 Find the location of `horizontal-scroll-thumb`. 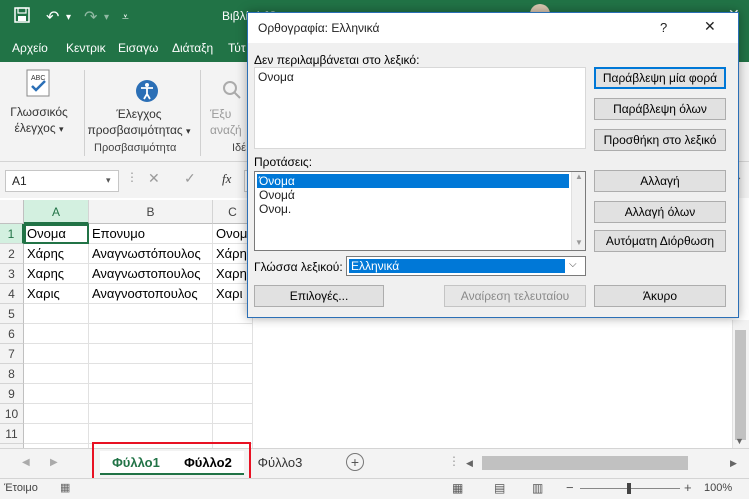

horizontal-scroll-thumb is located at coordinates (585, 463).